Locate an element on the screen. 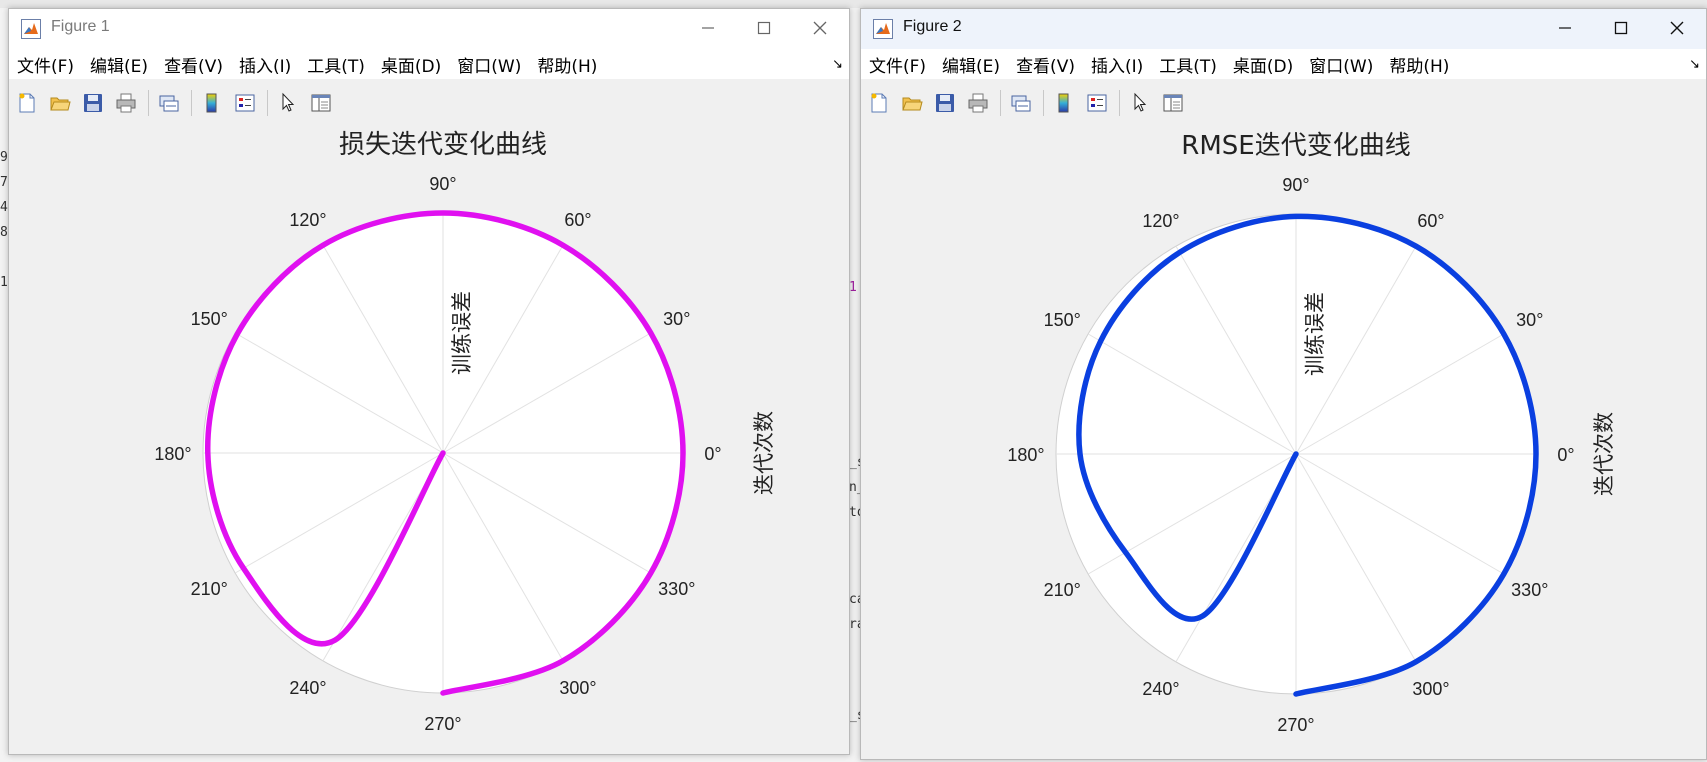  window-titlebar: Figure 1 is located at coordinates (429, 29).